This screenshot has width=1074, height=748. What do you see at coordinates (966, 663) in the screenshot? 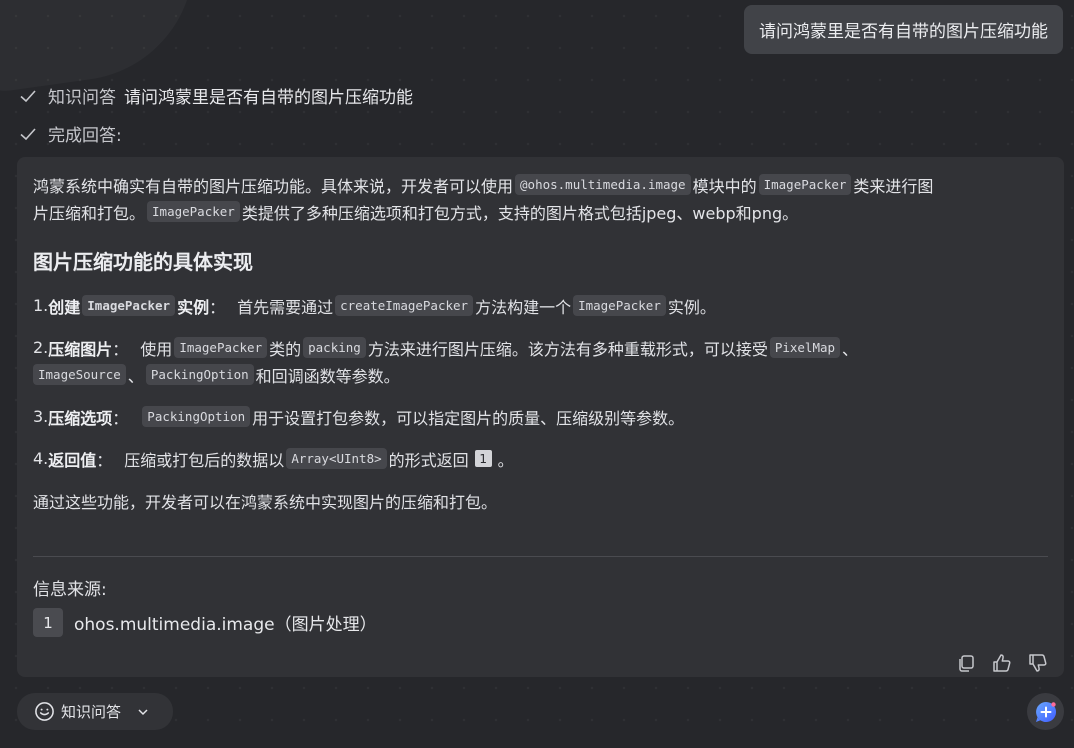
I see `copy-icon` at bounding box center [966, 663].